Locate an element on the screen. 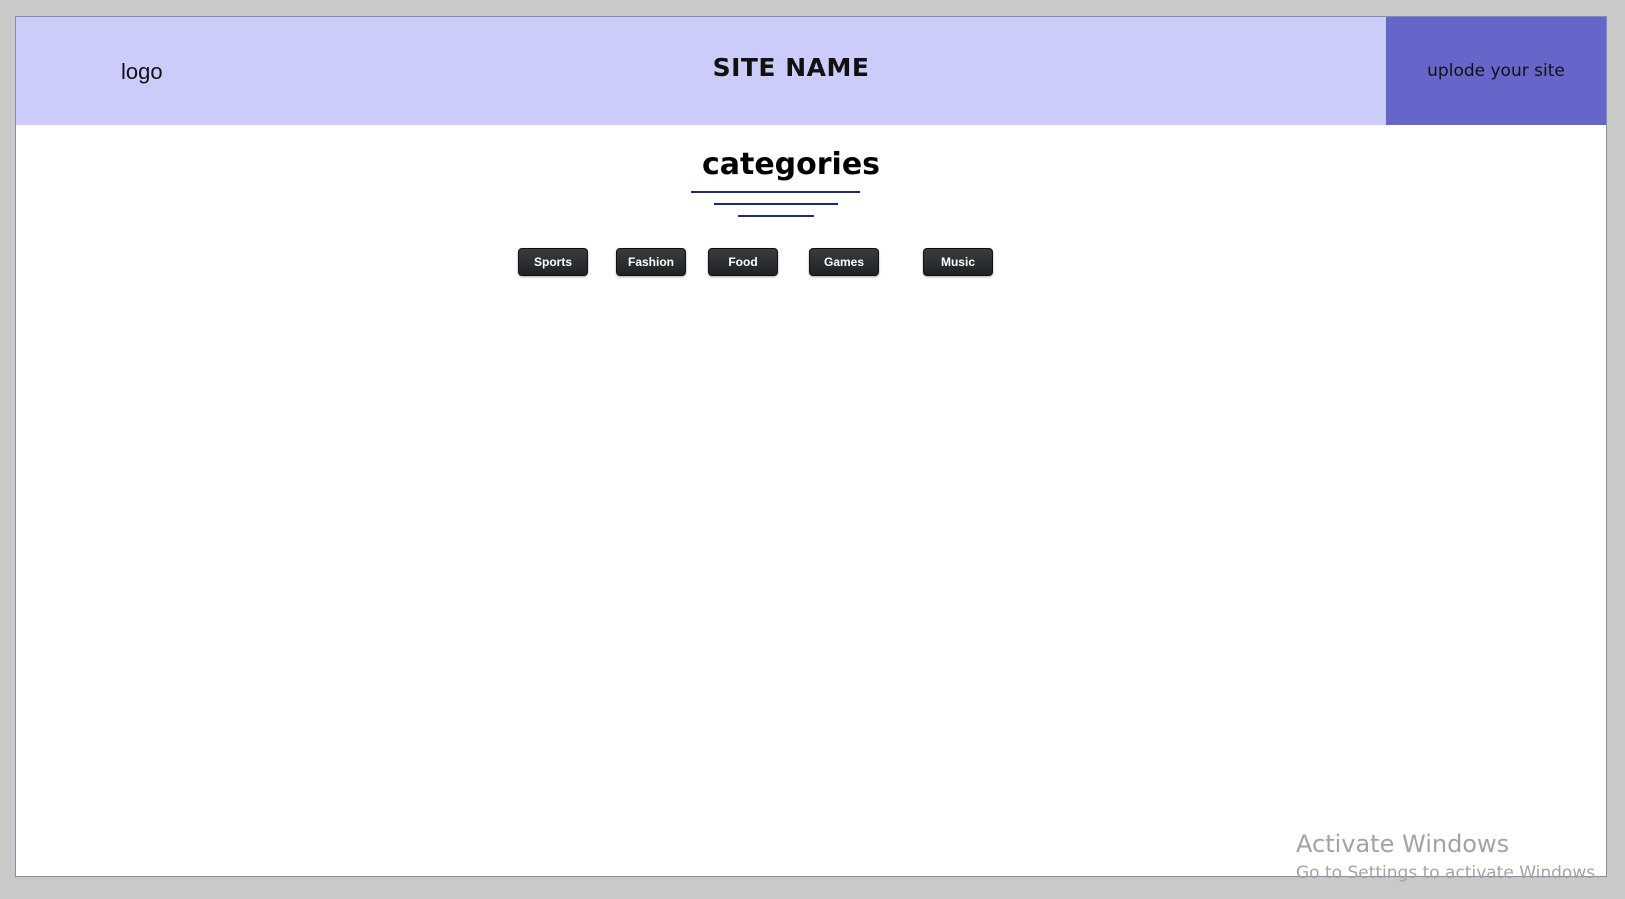 The width and height of the screenshot is (1625, 899). site-header: logo SITE NAME uplode your site is located at coordinates (811, 71).